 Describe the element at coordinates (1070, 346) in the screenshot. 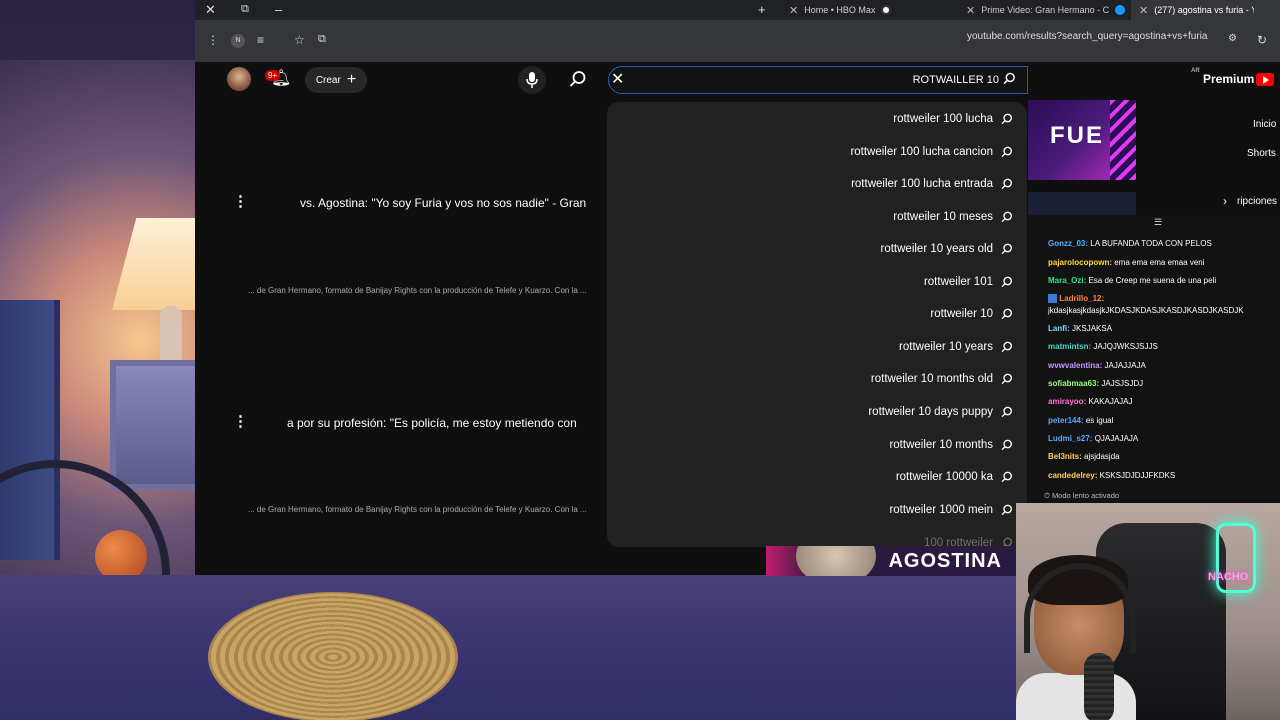

I see `chat-username: matmintsn:` at that location.